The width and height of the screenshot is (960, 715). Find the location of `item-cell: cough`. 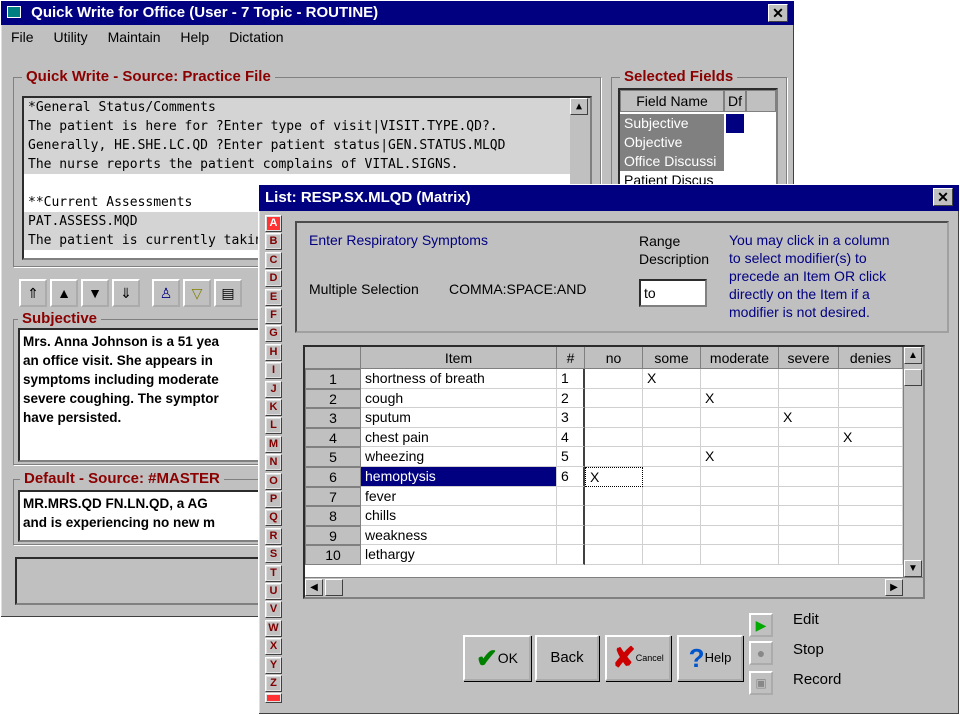

item-cell: cough is located at coordinates (459, 398).